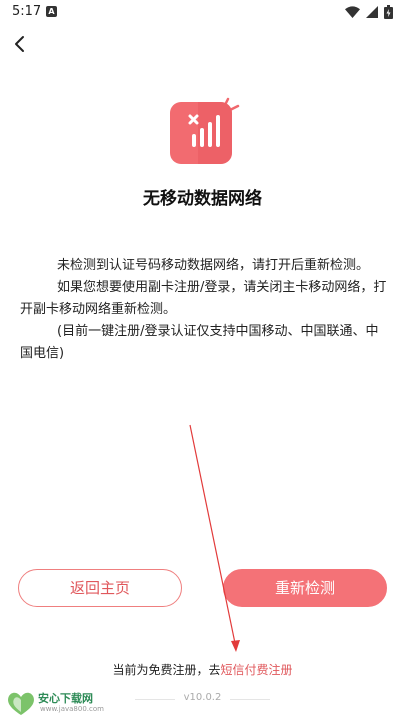 This screenshot has height=720, width=405. I want to click on back-button, so click(20, 44).